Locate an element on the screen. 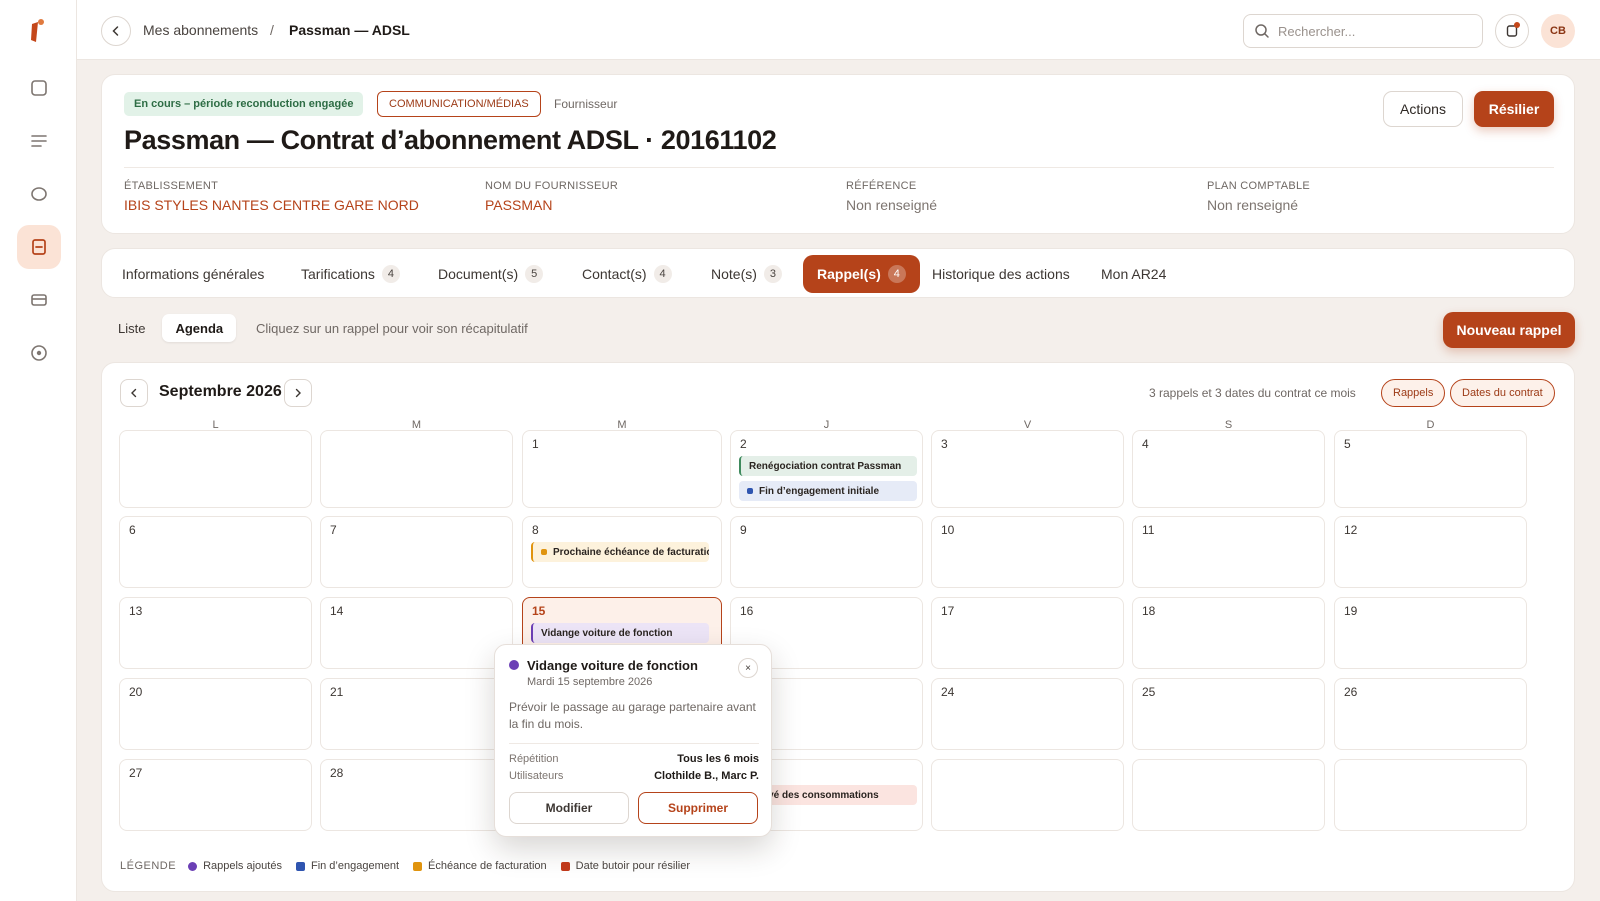 The image size is (1600, 901). calendar-day-cell: 14 is located at coordinates (416, 633).